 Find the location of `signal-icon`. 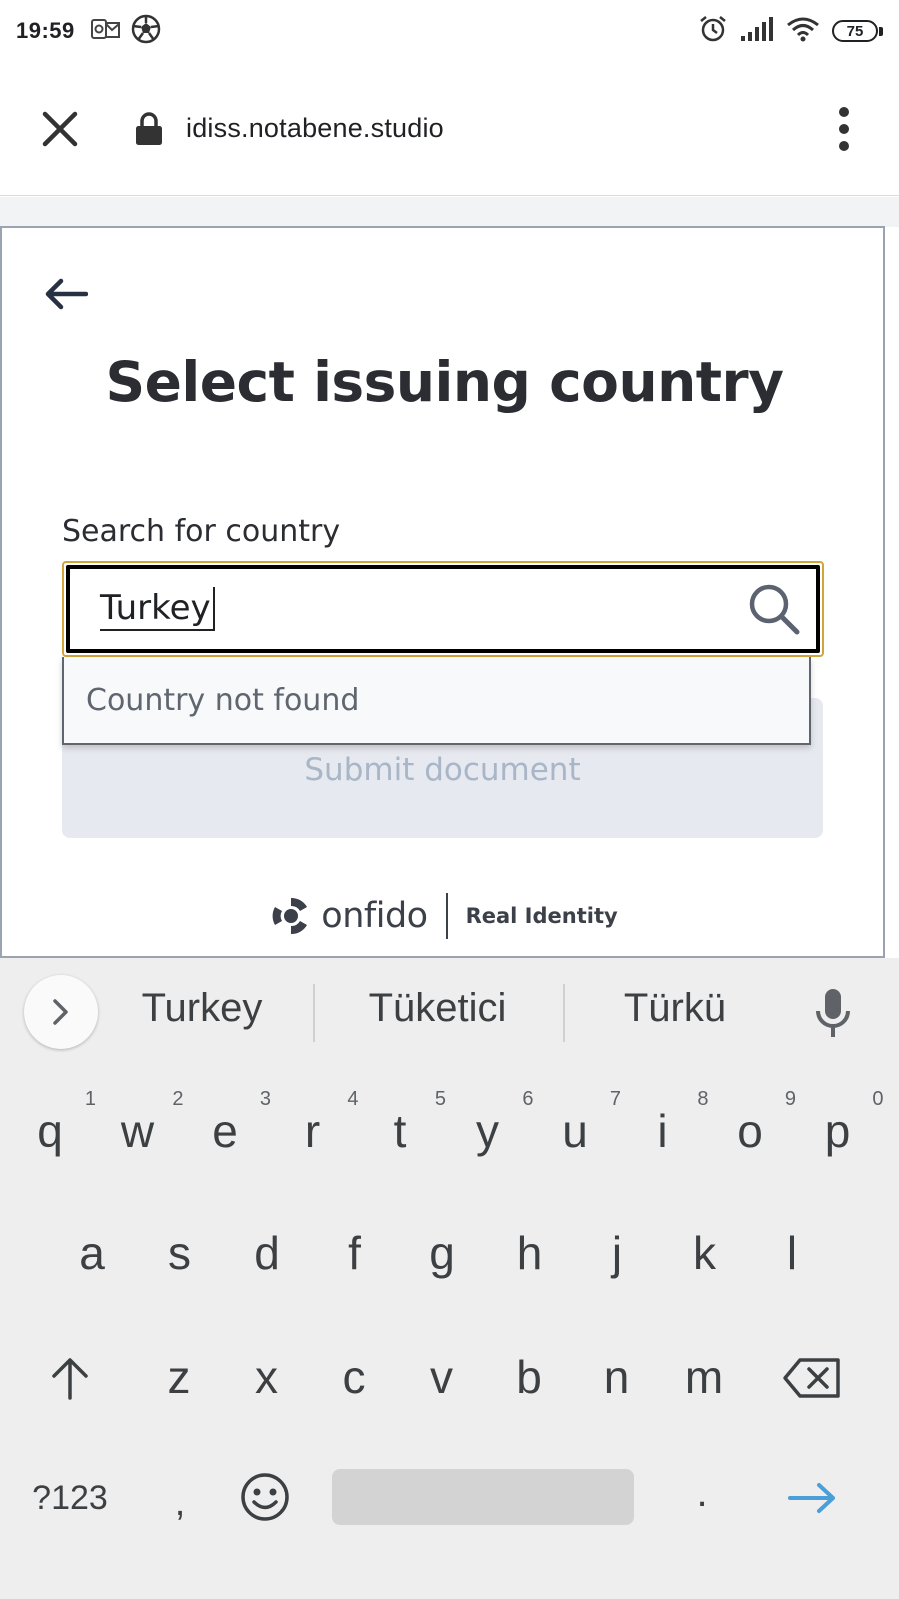

signal-icon is located at coordinates (757, 31).